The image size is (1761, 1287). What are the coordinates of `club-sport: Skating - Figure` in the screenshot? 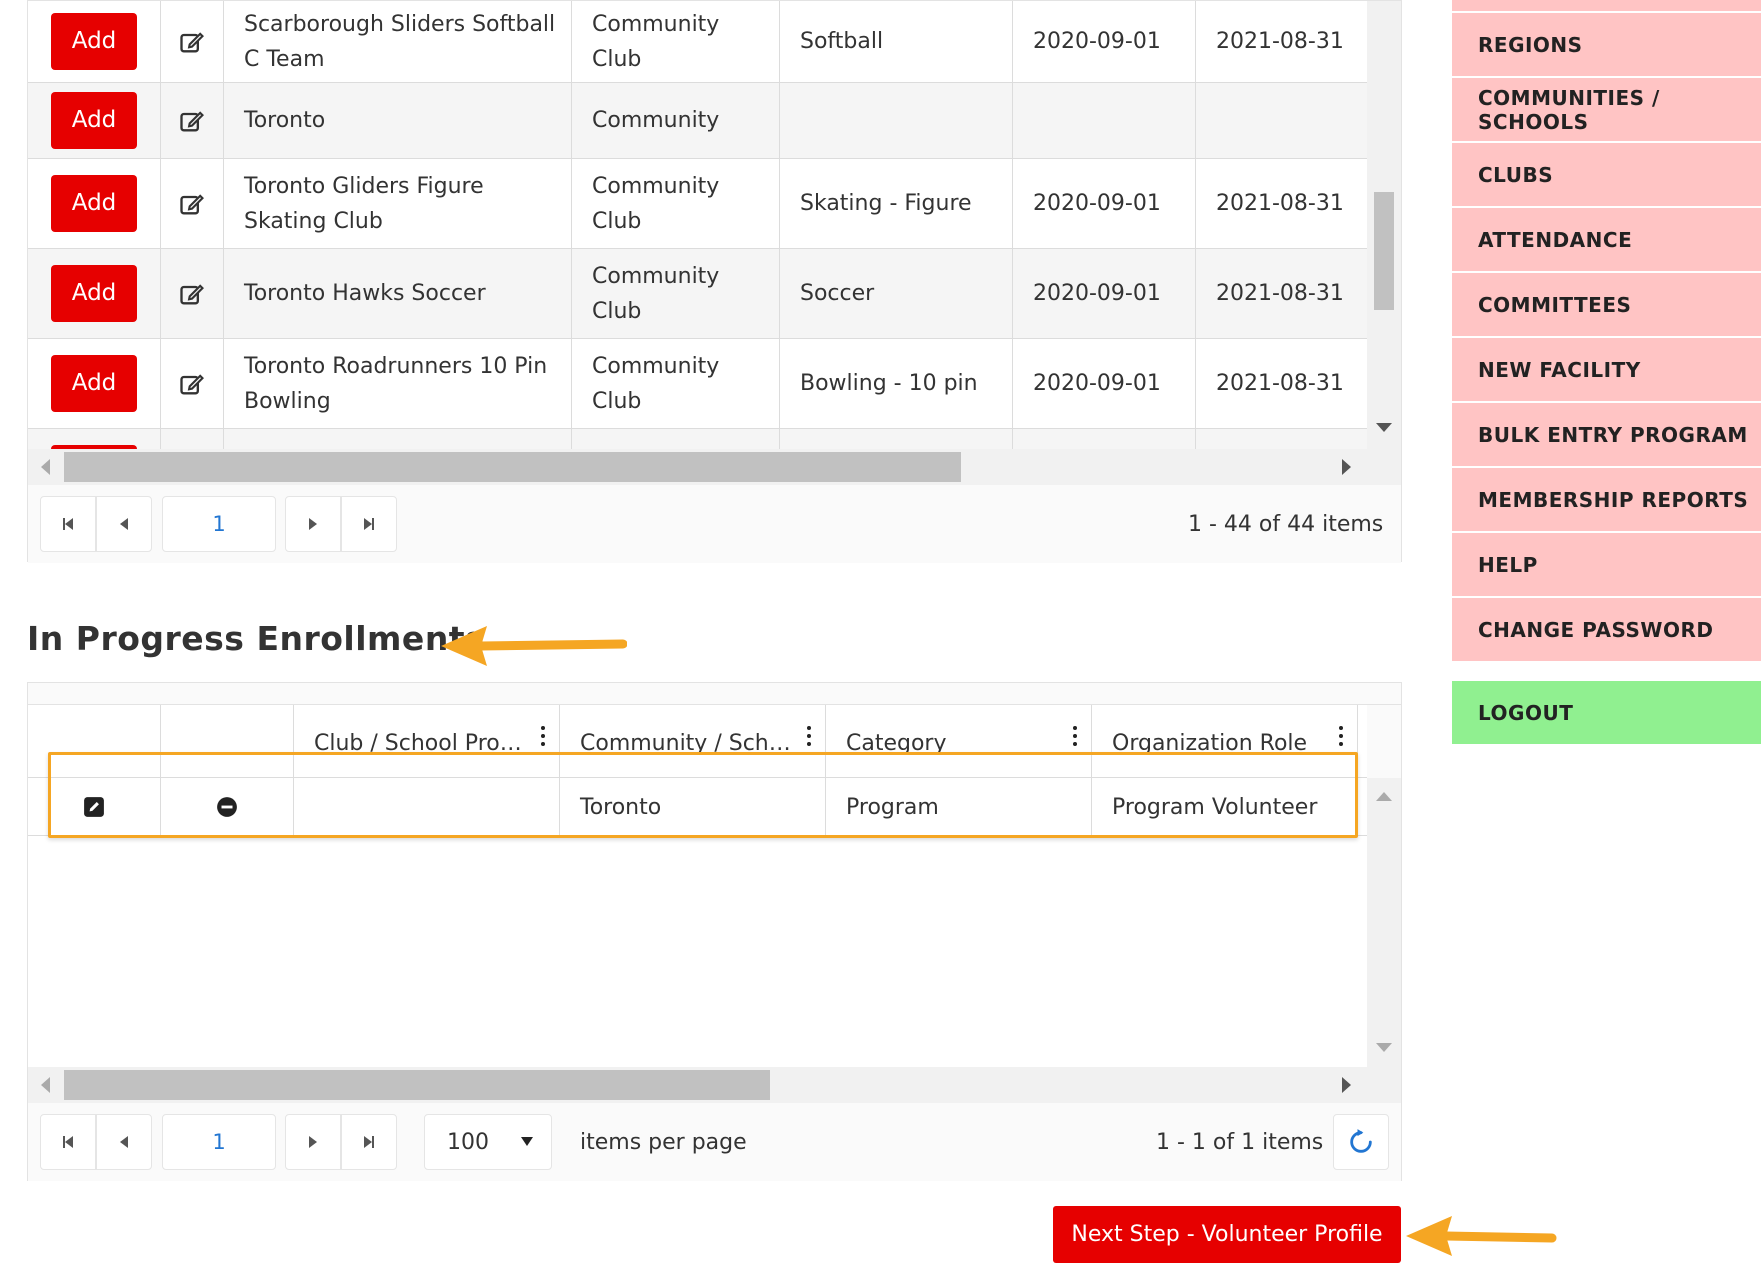 It's located at (896, 203).